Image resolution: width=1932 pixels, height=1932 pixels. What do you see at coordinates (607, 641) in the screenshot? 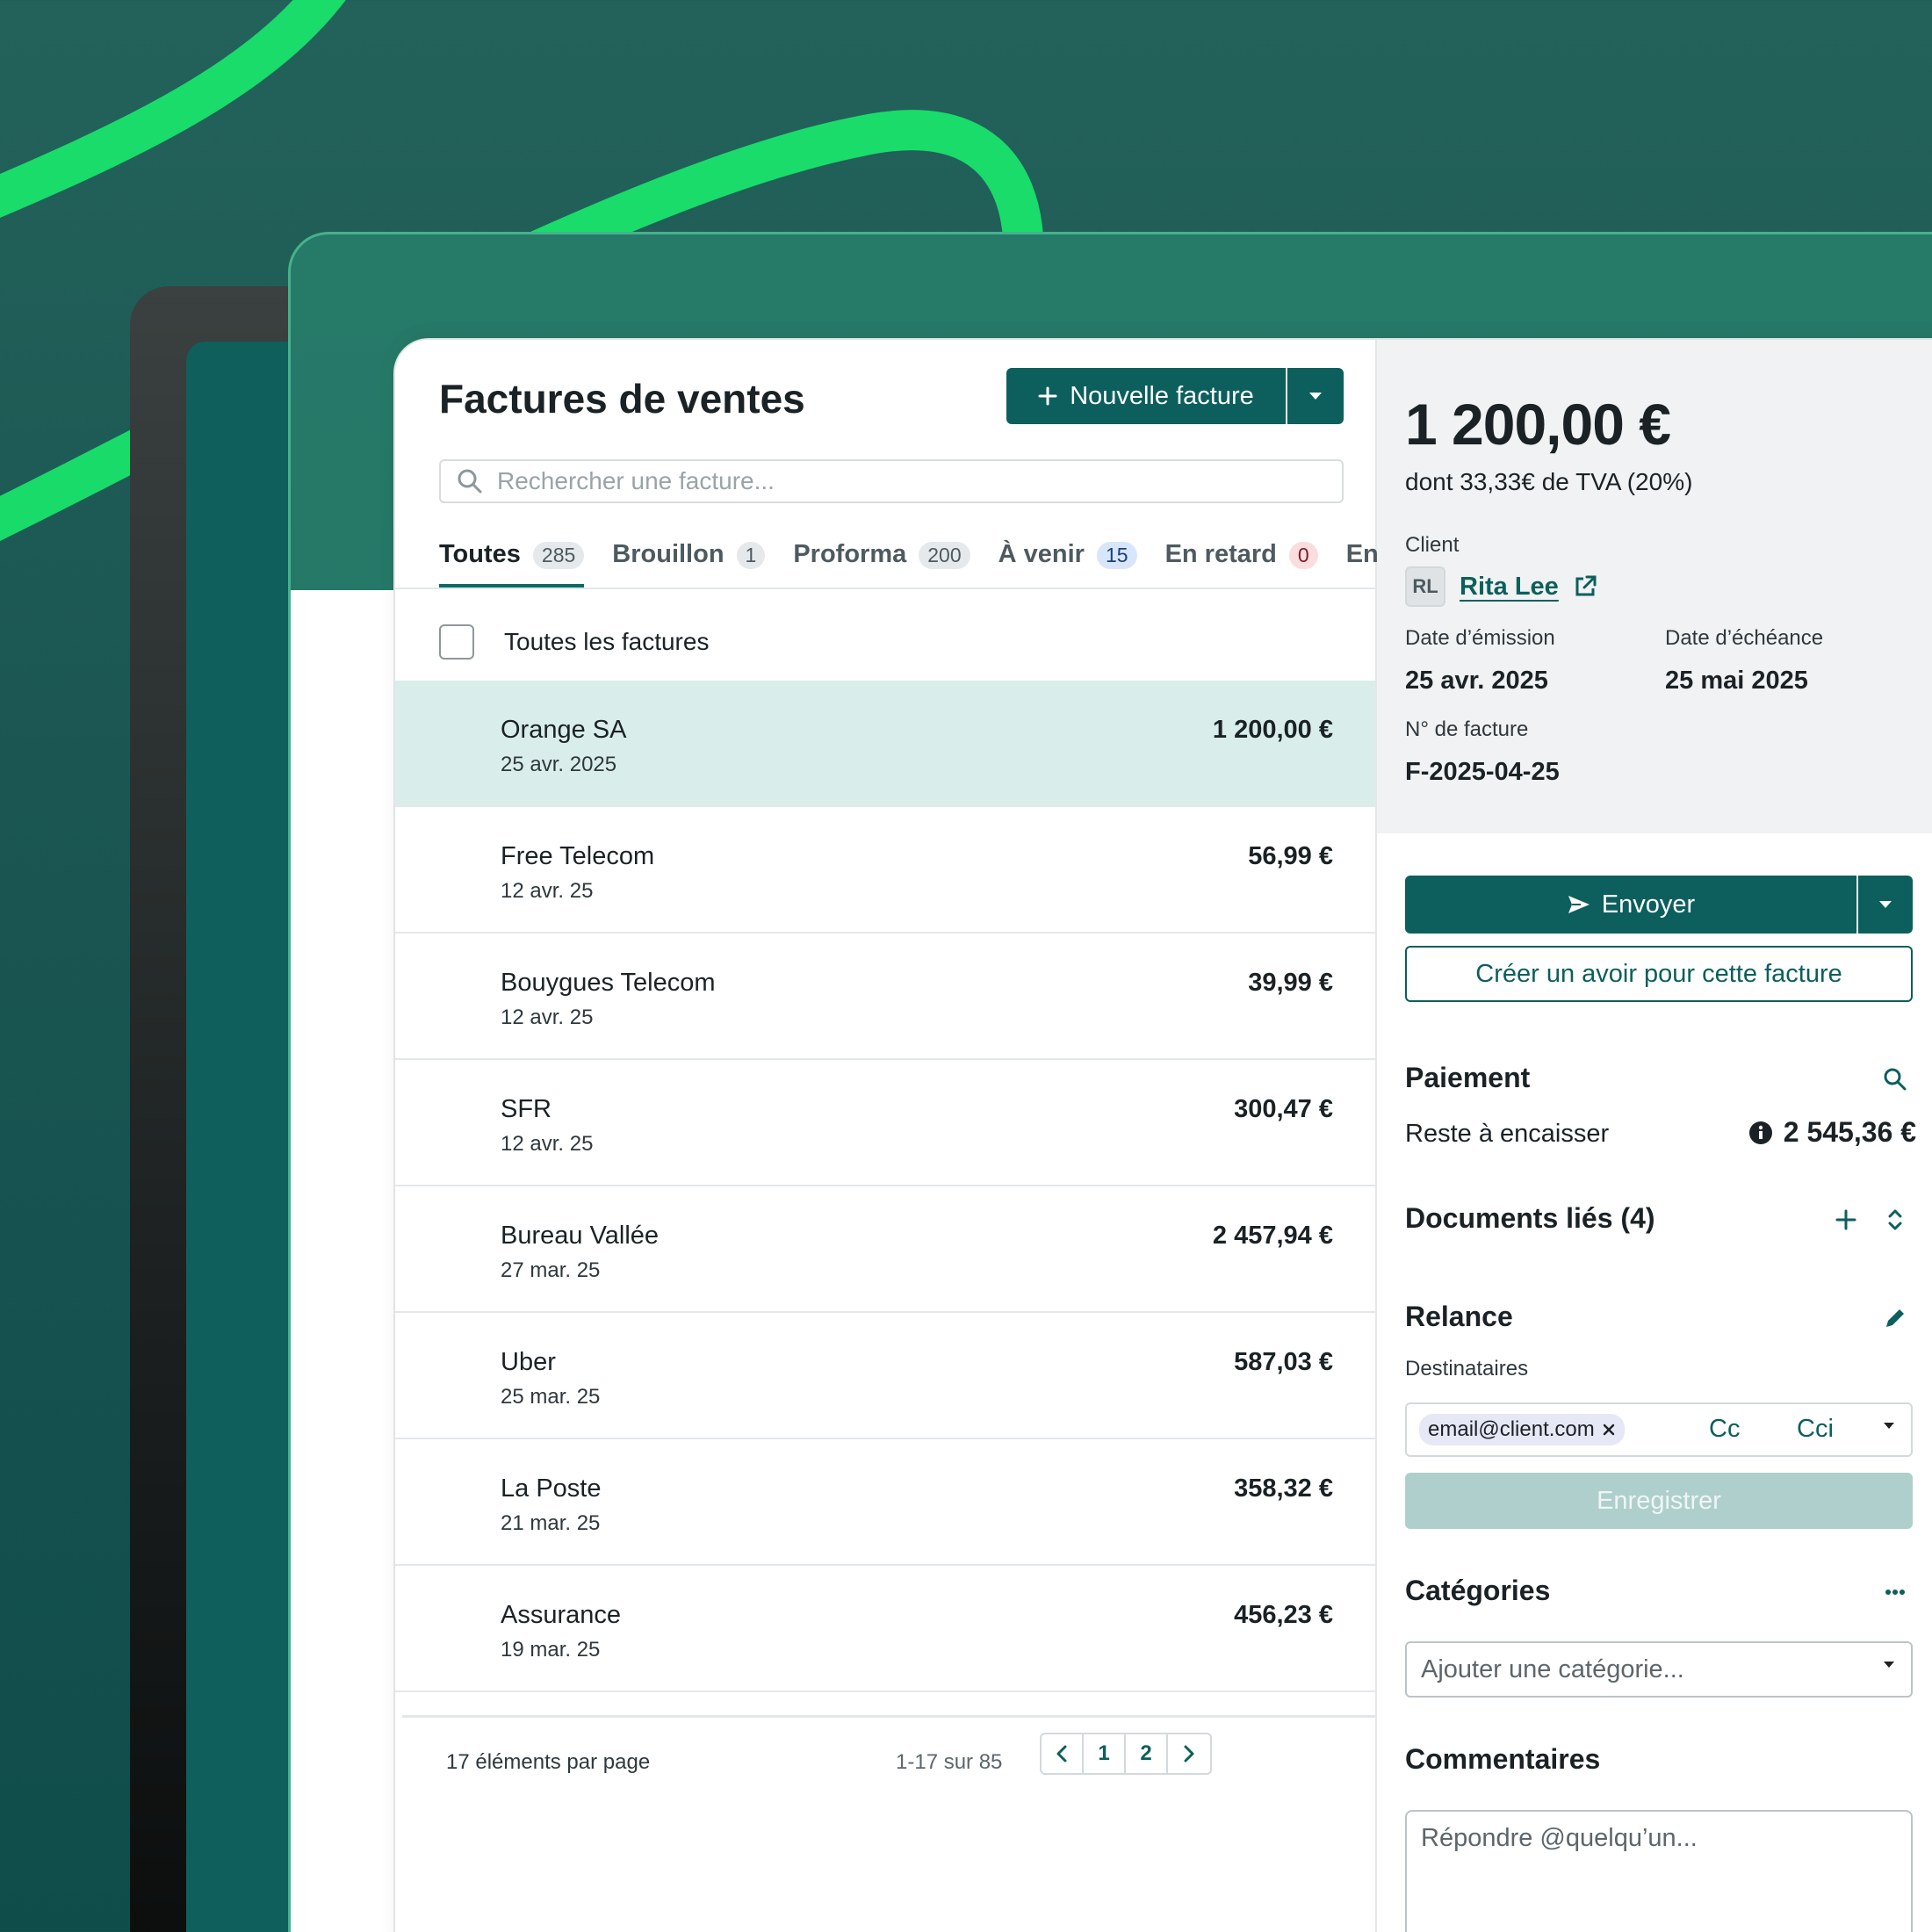
I see `select-all-label: Toutes les factures` at bounding box center [607, 641].